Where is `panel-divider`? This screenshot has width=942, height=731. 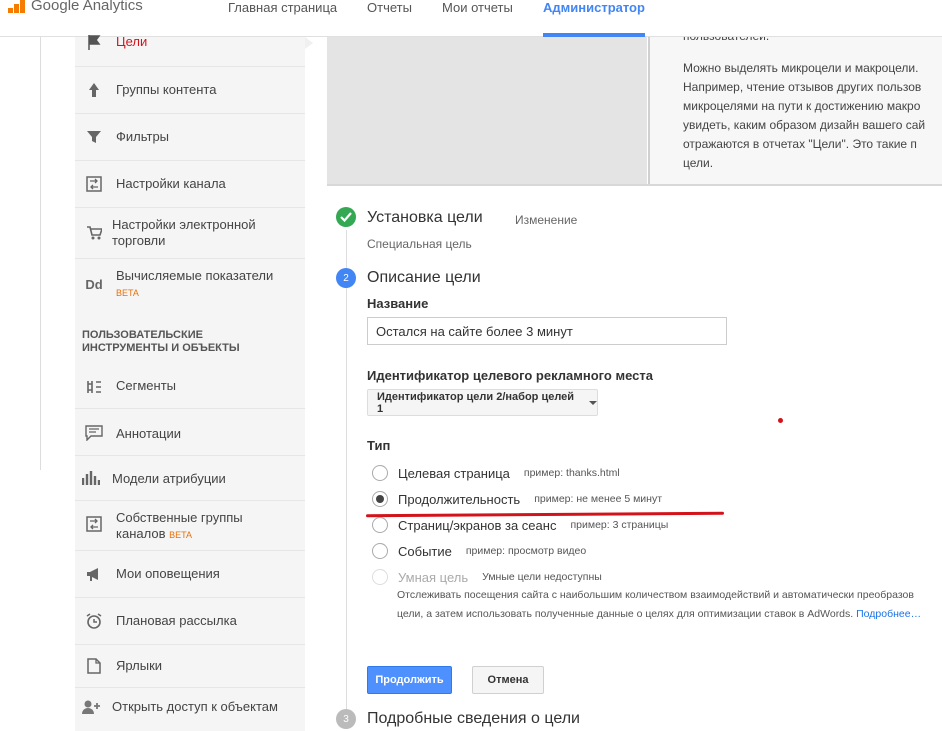
panel-divider is located at coordinates (634, 185).